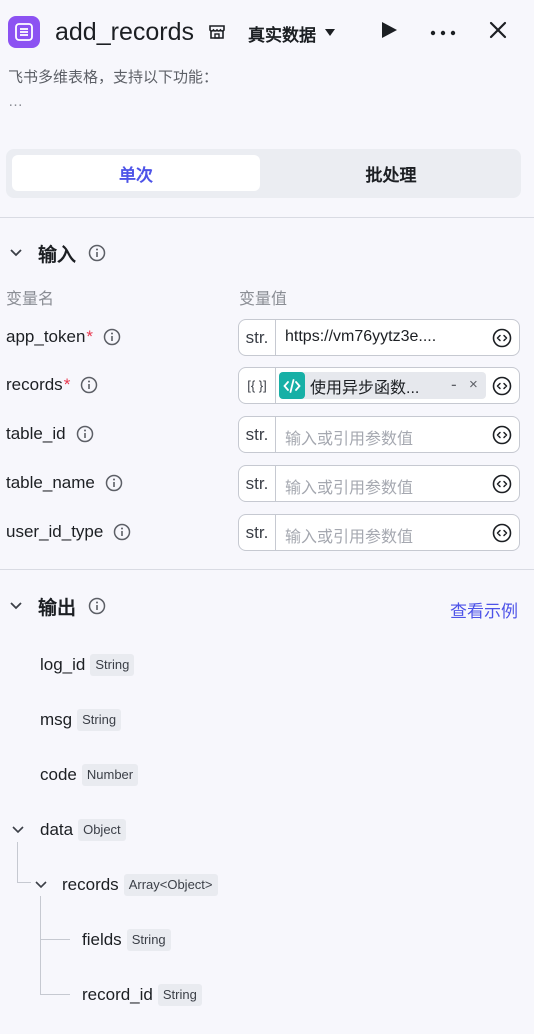 This screenshot has height=1034, width=534. I want to click on output-field-records: records Array<Object>, so click(140, 885).